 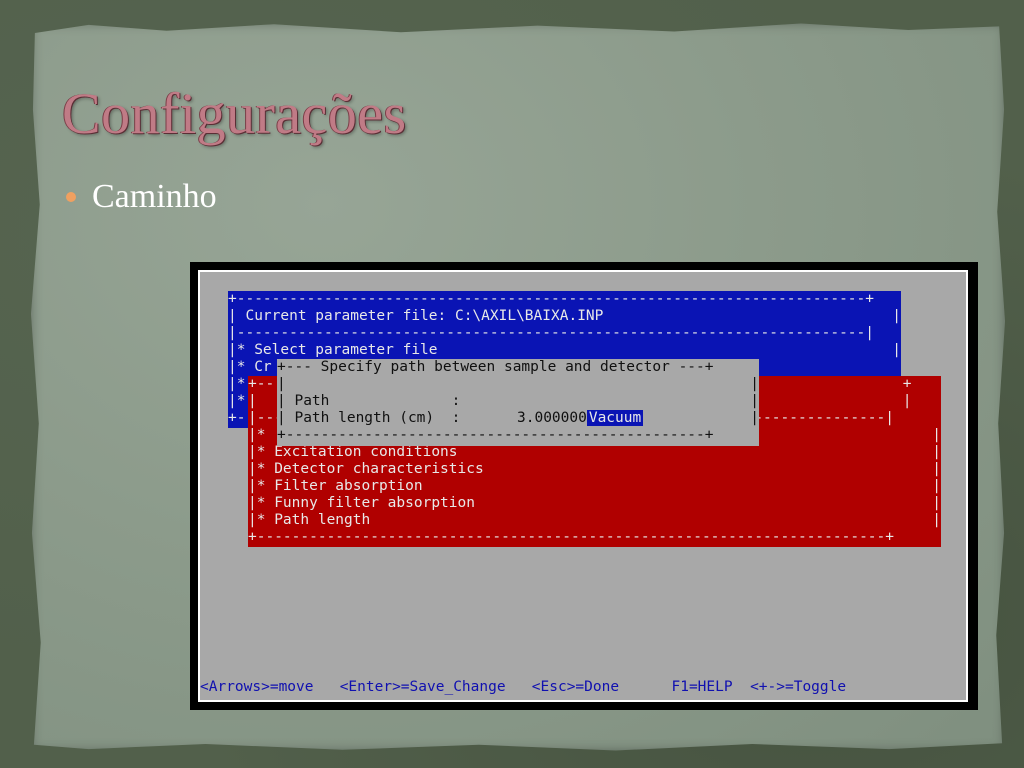 What do you see at coordinates (257, 687) in the screenshot?
I see `status-move-hint: <Arrows>=move` at bounding box center [257, 687].